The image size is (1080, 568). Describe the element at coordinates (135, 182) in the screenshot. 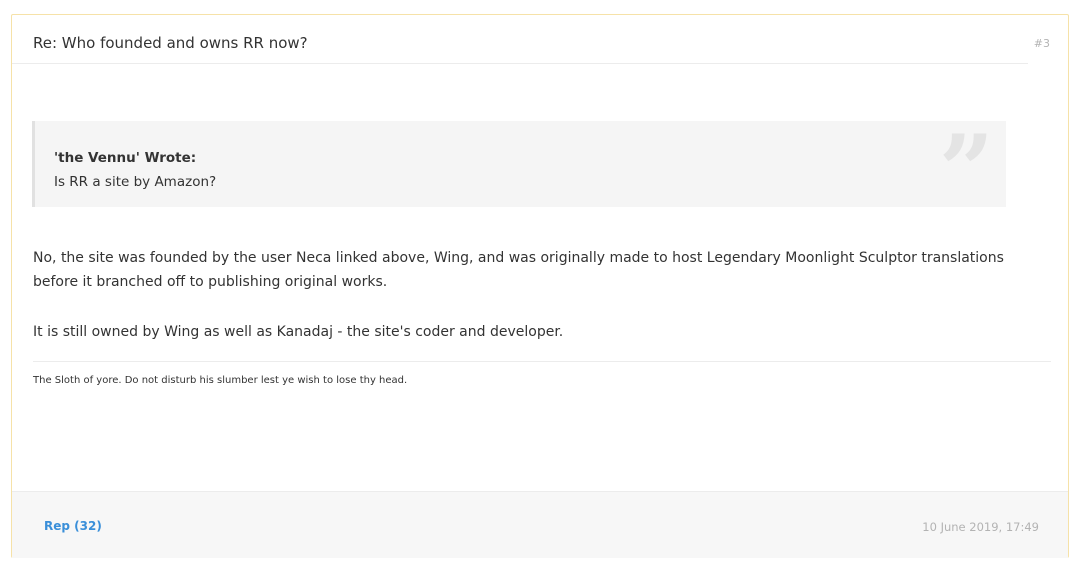

I see `quote-text: Is RR a site by Amazon?` at that location.